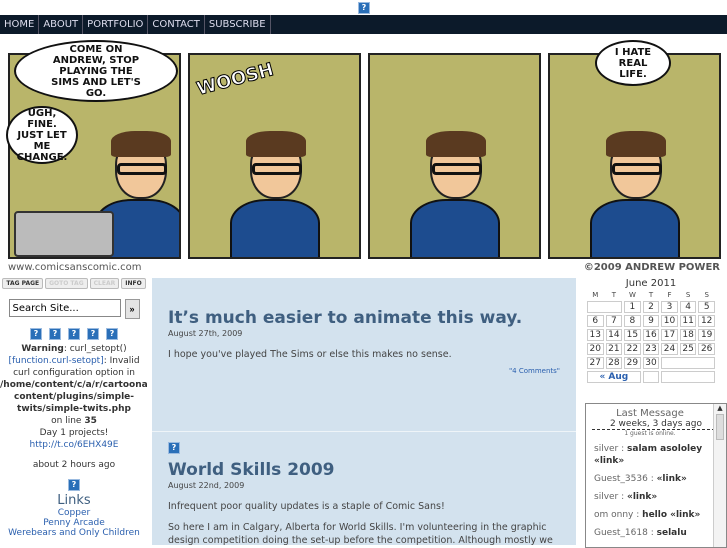  What do you see at coordinates (706, 321) in the screenshot?
I see `calendar-day: 12` at bounding box center [706, 321].